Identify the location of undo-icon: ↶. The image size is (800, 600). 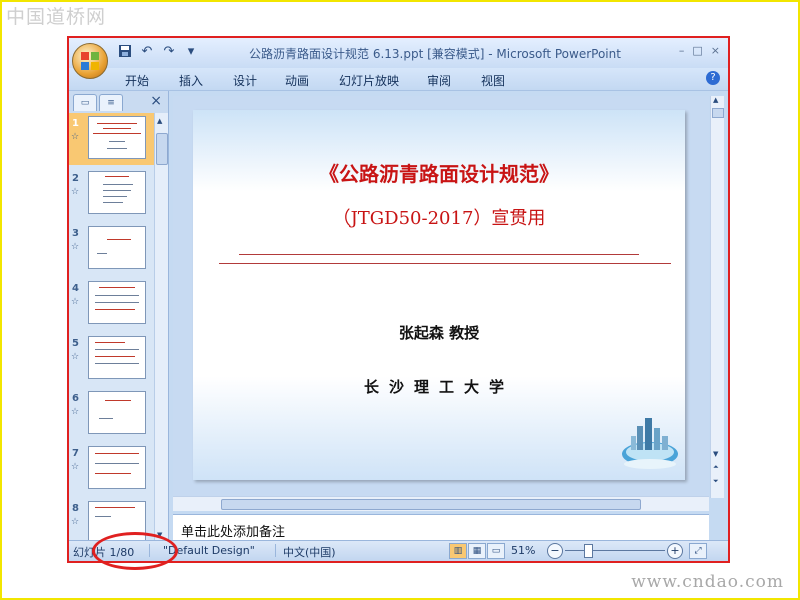
(147, 52).